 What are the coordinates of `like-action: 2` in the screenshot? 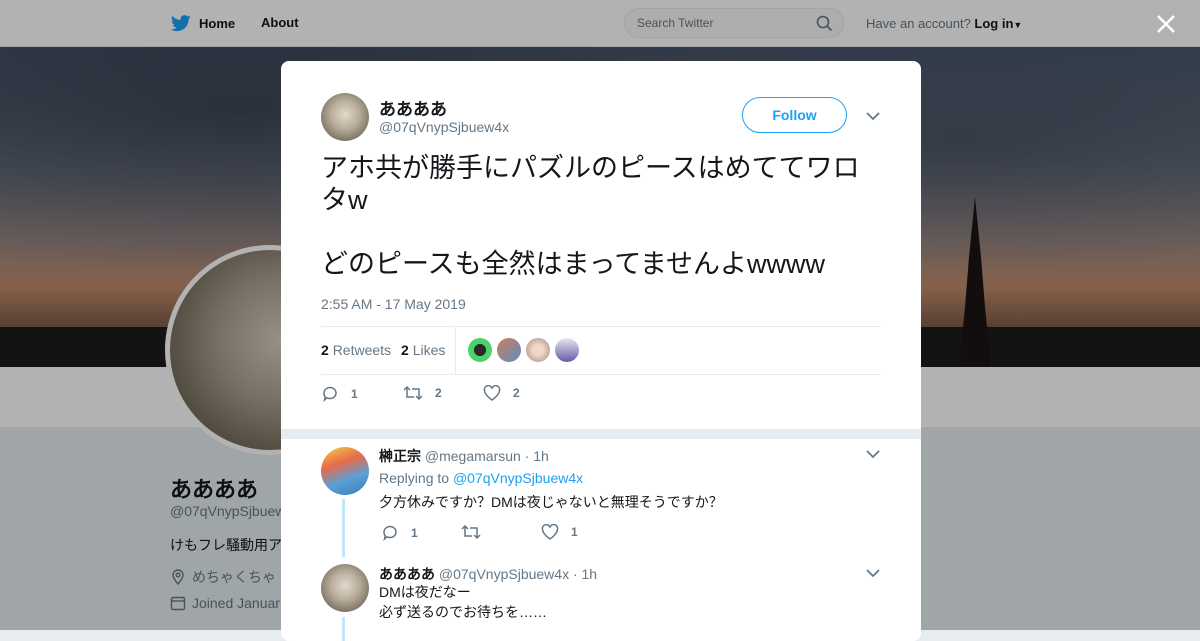 It's located at (501, 393).